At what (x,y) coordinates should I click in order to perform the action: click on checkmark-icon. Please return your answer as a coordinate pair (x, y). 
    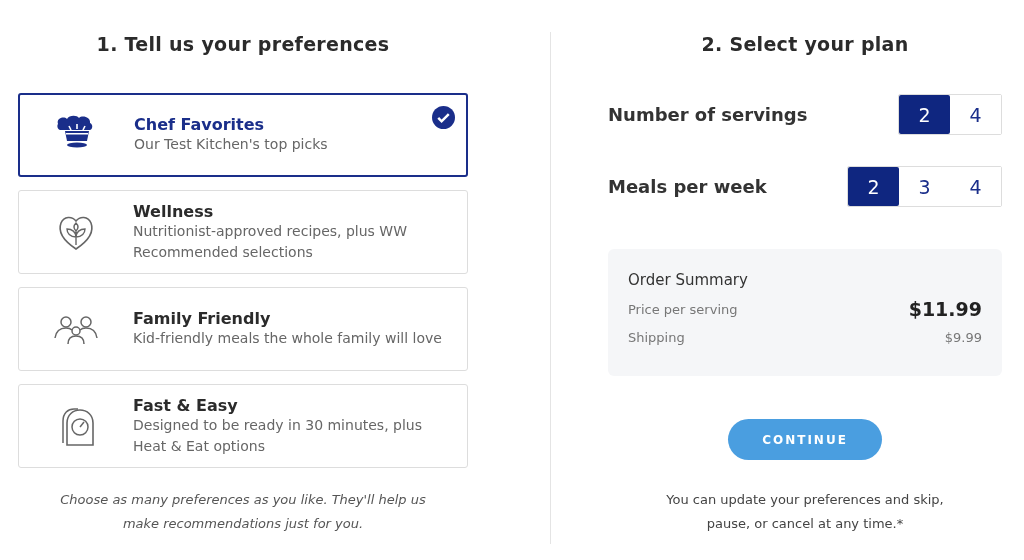
    Looking at the image, I should click on (443, 117).